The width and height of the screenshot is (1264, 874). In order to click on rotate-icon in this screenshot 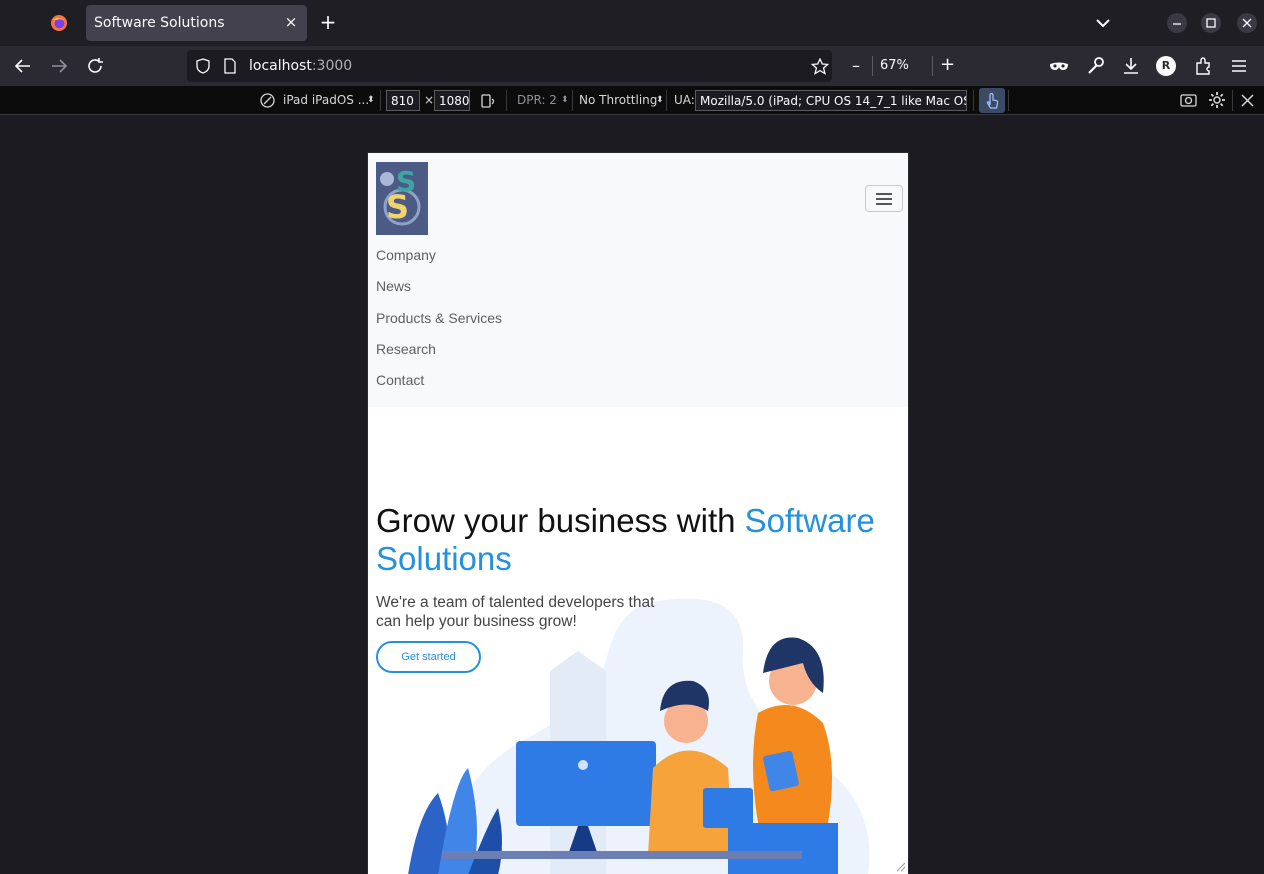, I will do `click(488, 101)`.